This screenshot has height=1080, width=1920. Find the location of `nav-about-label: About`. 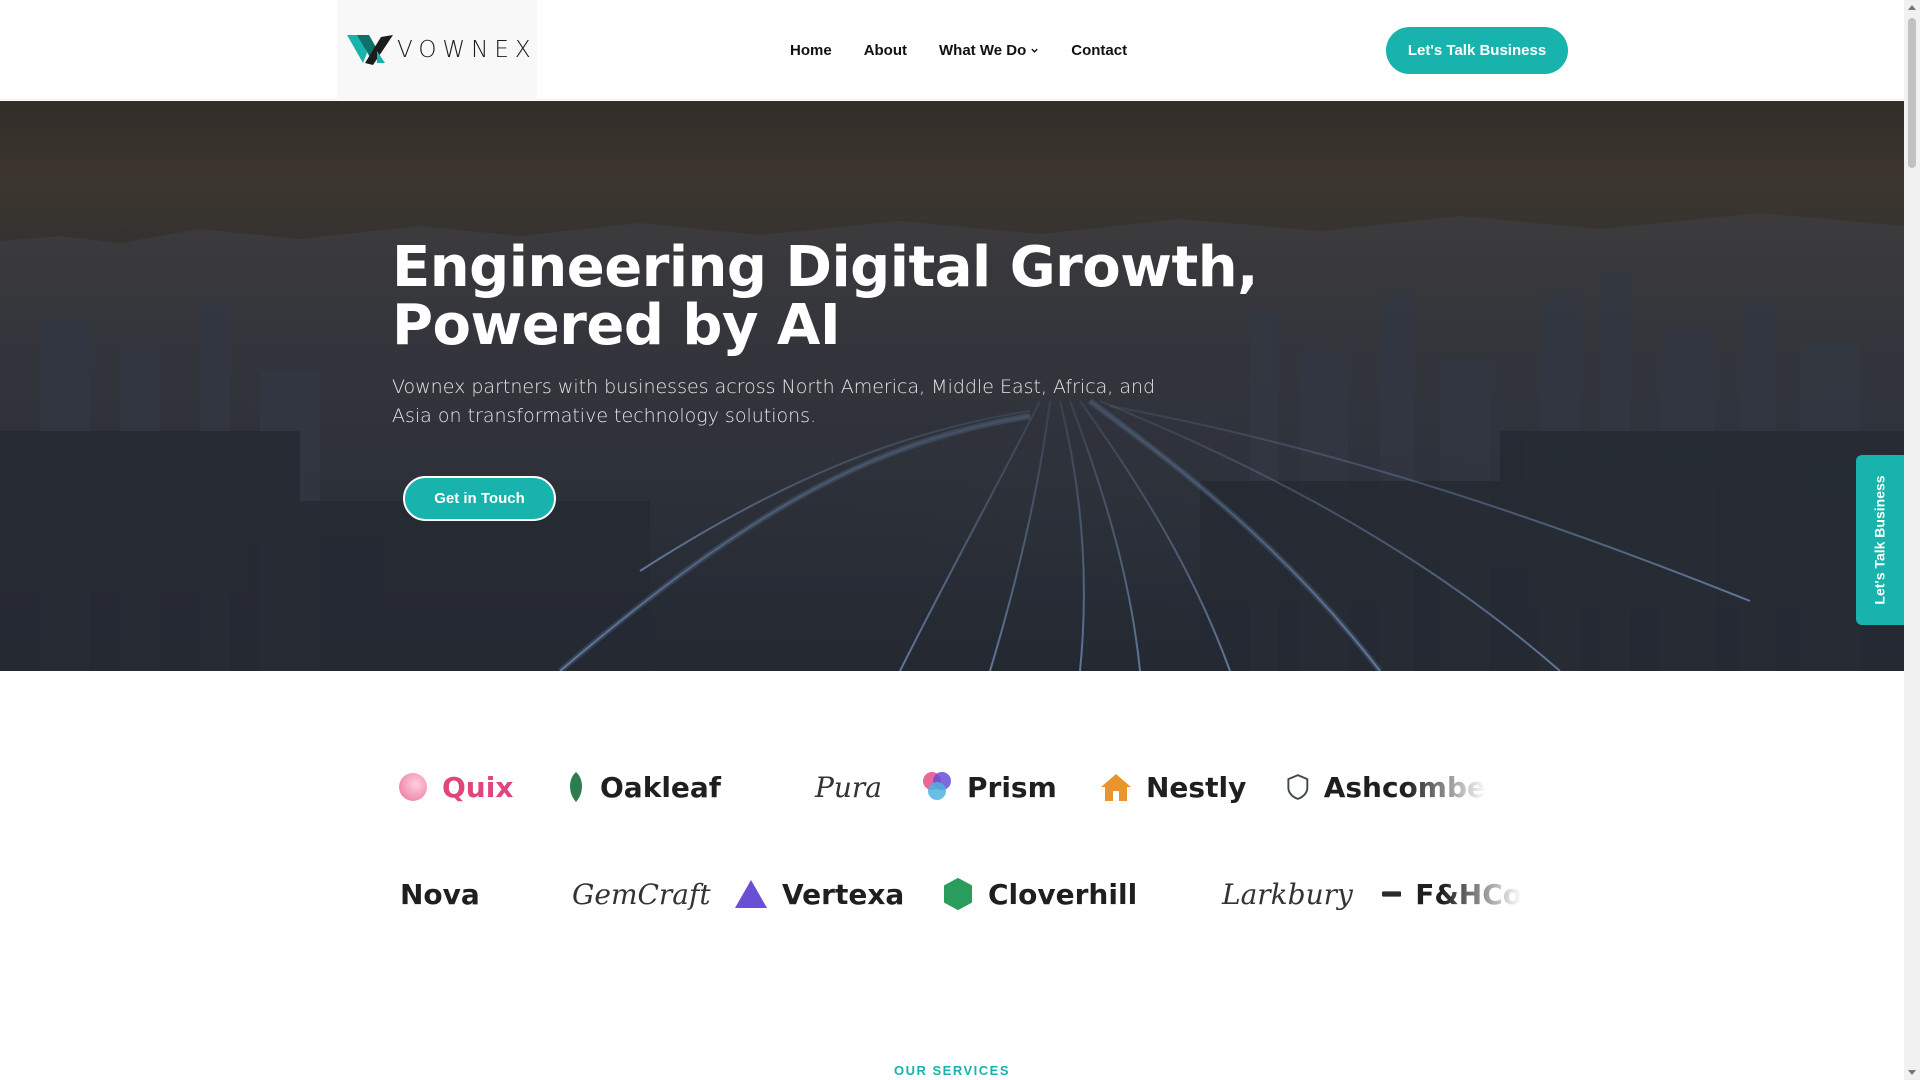

nav-about-label: About is located at coordinates (885, 50).